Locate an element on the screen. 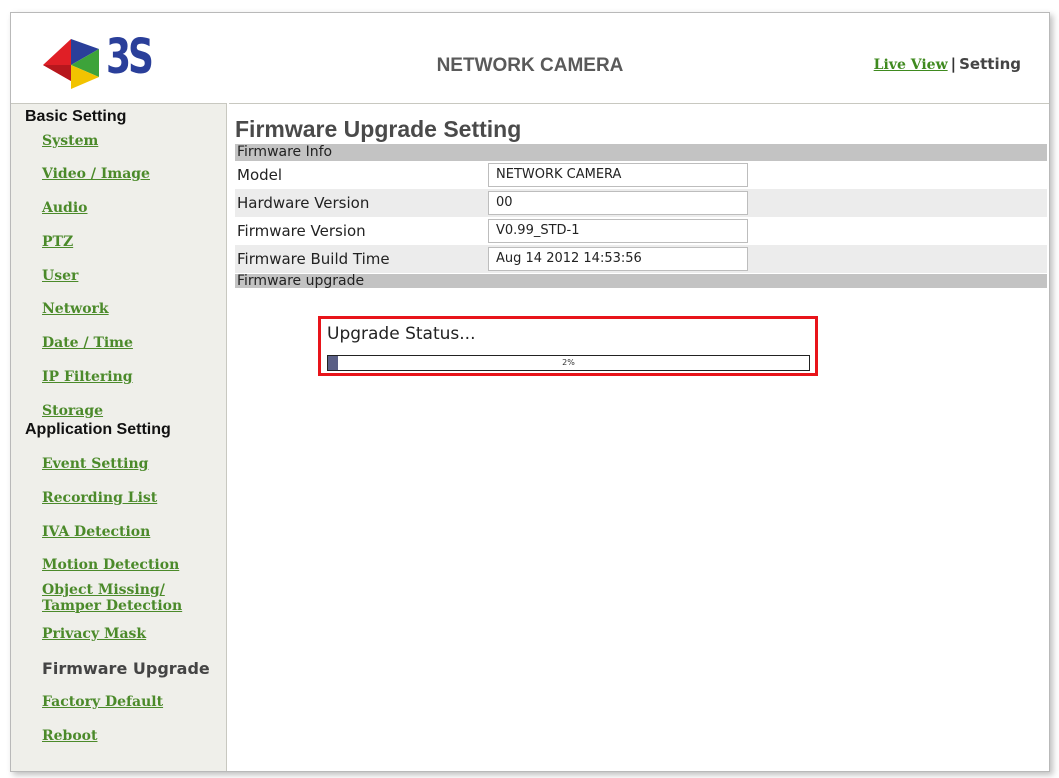 Image resolution: width=1059 pixels, height=778 pixels. sidebar-item-video-image: Video / Image is located at coordinates (96, 174).